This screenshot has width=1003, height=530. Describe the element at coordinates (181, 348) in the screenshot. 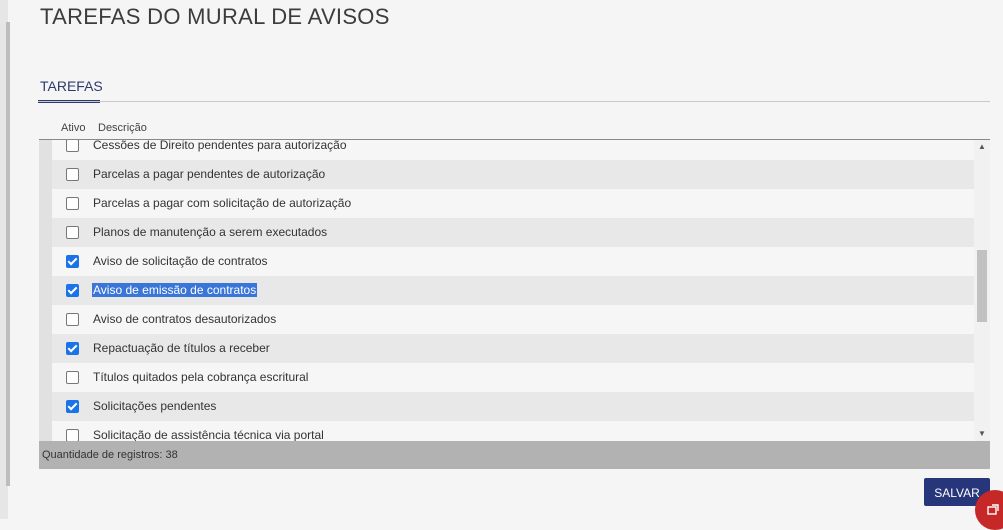

I see `row-description: Repactuação de títulos a receber` at that location.